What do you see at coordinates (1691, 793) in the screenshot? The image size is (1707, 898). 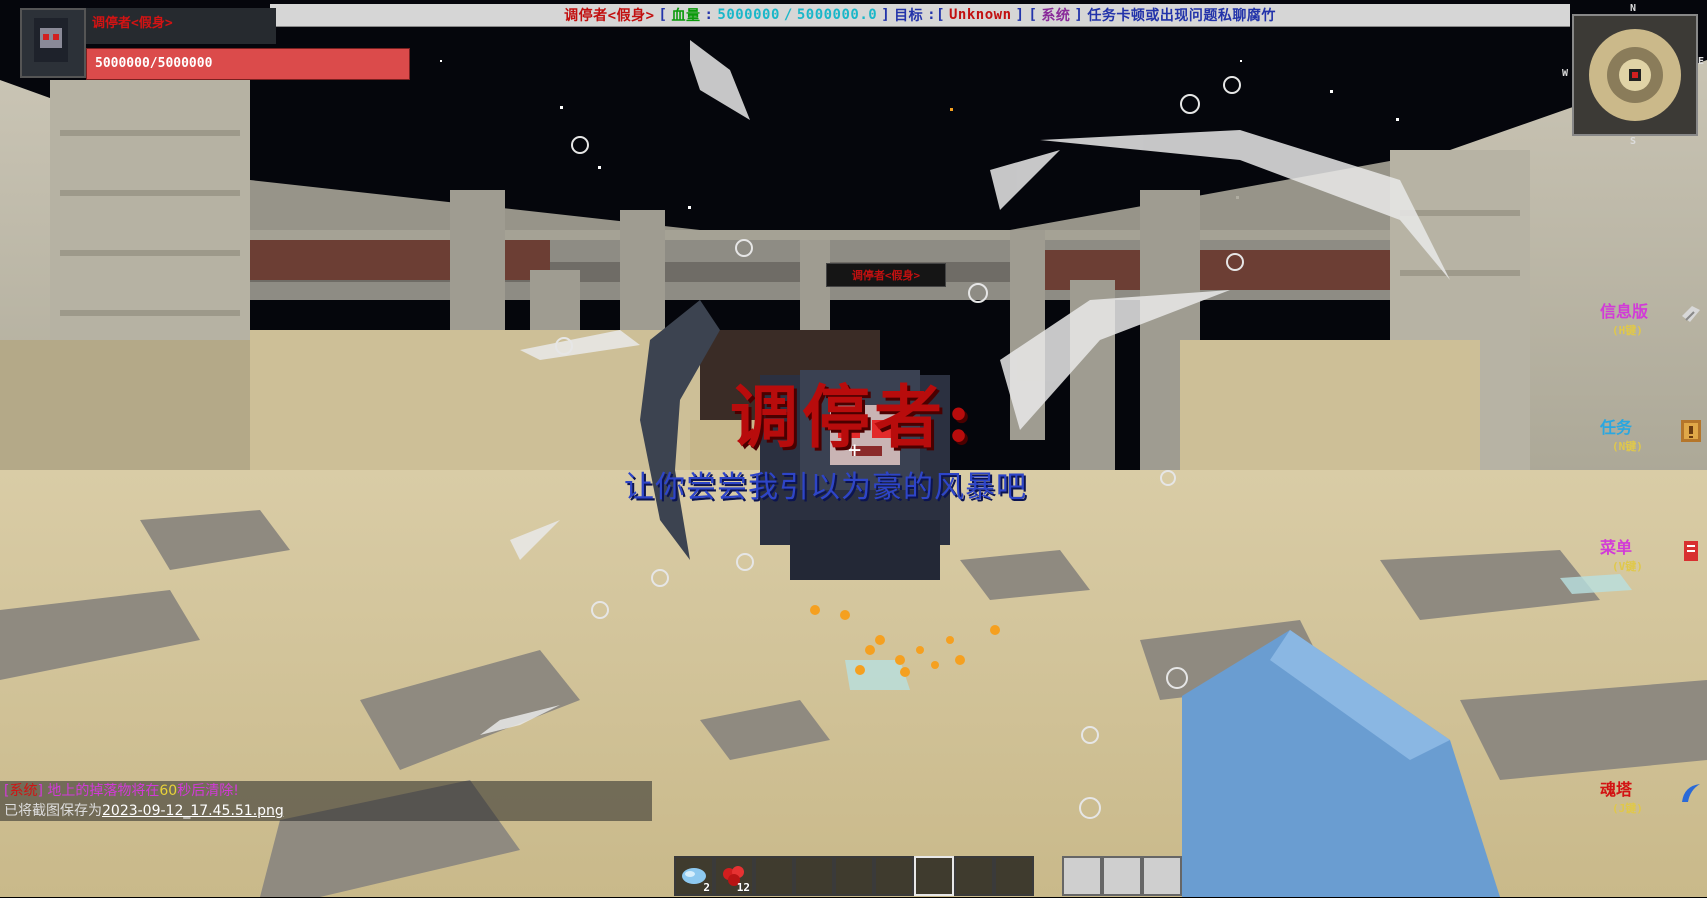 I see `soul-tower-icon` at bounding box center [1691, 793].